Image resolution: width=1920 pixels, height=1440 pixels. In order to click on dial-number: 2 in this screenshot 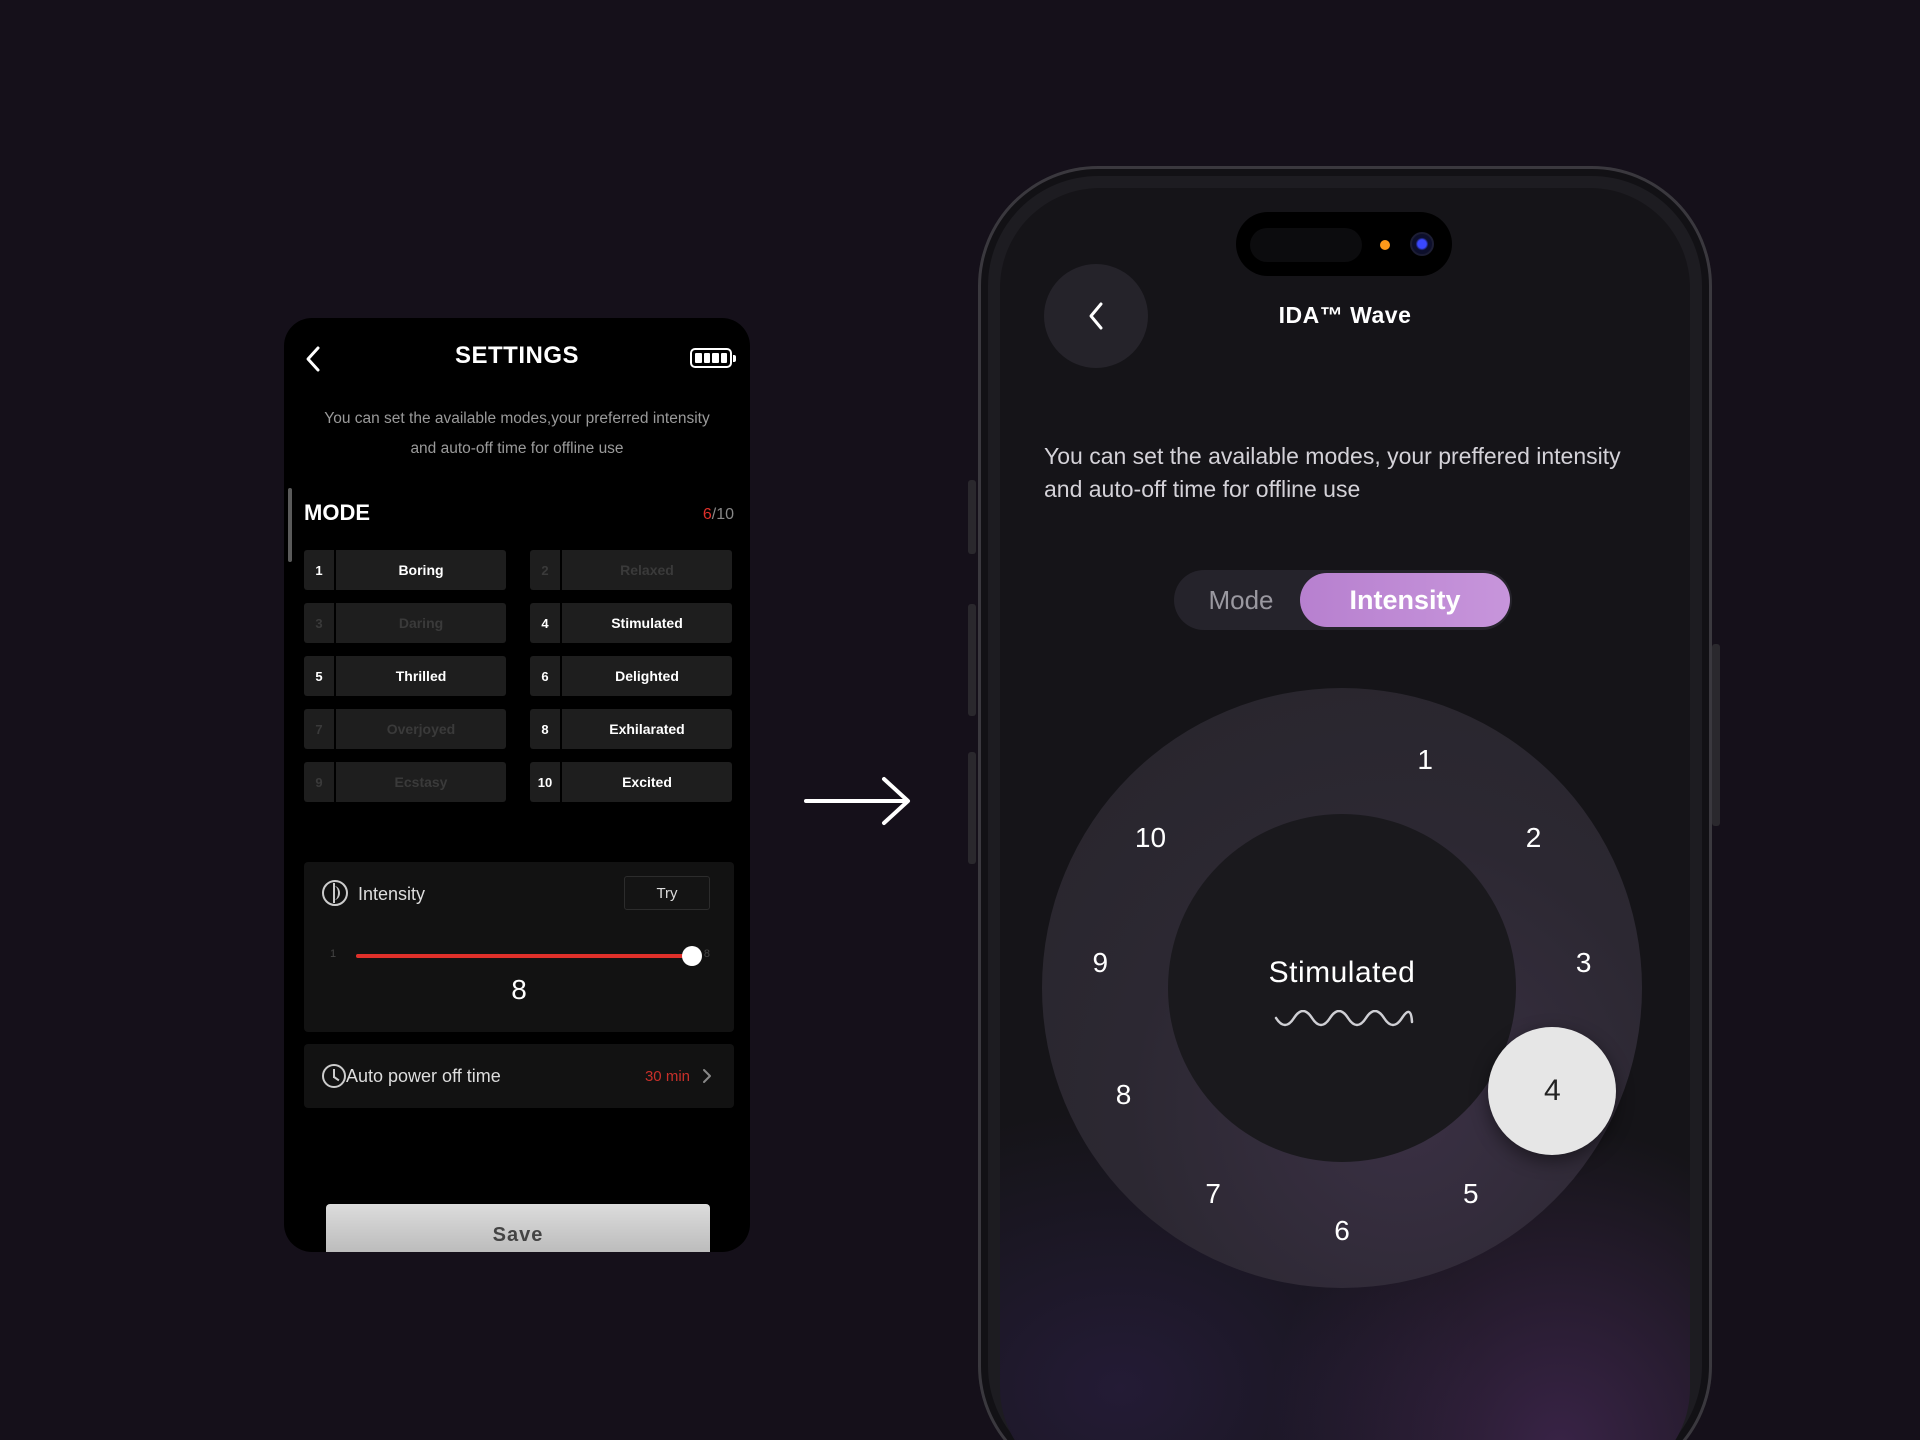, I will do `click(1533, 838)`.